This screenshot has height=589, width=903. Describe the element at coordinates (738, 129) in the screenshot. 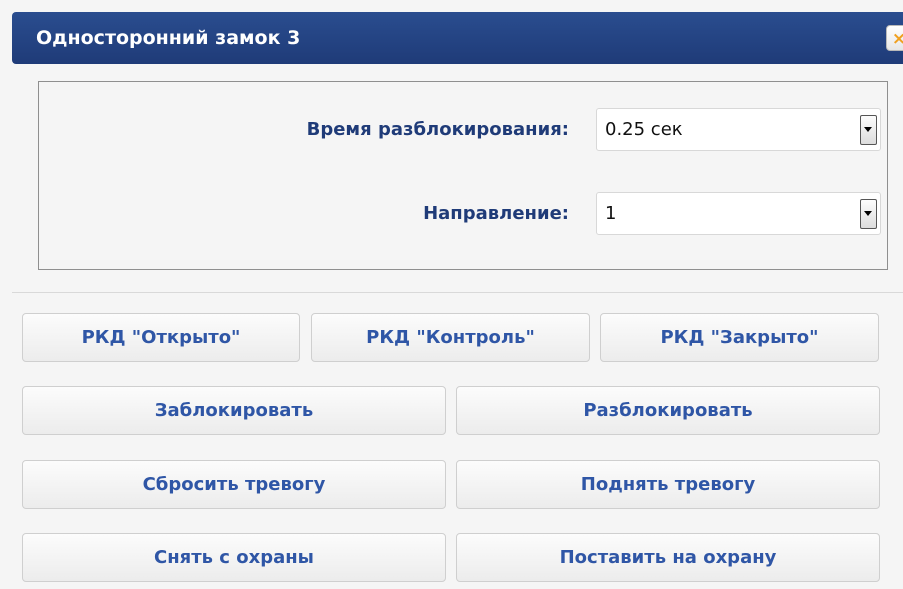

I see `unlock-time-select: 0.25 сек` at that location.